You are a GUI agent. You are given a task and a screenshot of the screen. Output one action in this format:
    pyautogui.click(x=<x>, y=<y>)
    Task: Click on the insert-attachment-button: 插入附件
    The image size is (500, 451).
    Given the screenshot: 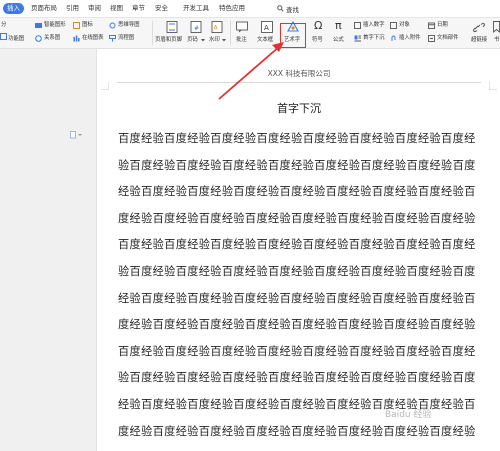 What is the action you would take?
    pyautogui.click(x=410, y=38)
    